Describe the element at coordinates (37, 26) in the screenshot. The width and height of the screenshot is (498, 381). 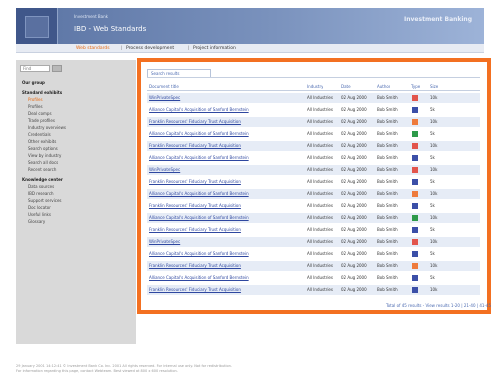
I see `logo` at that location.